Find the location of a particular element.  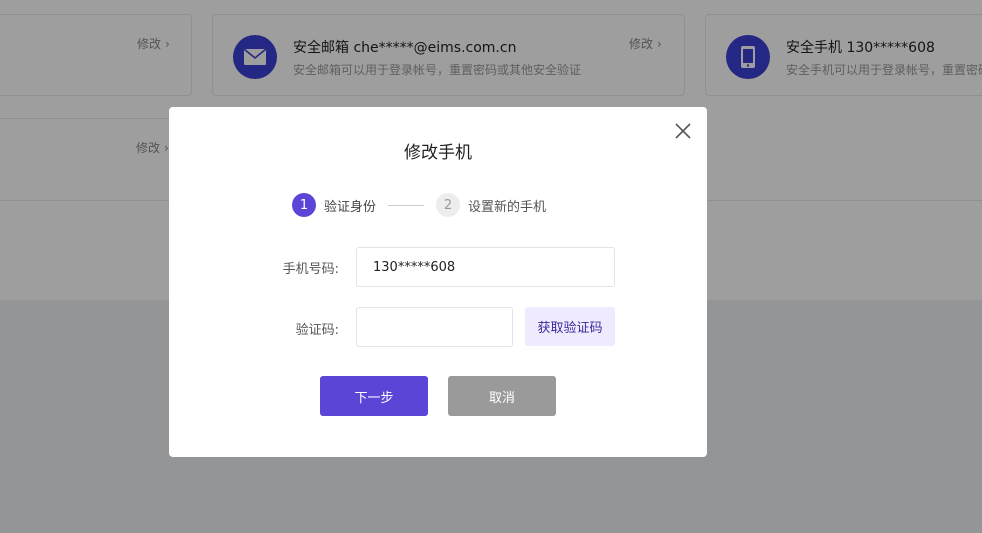

phone-input: 130*****608 is located at coordinates (485, 267).